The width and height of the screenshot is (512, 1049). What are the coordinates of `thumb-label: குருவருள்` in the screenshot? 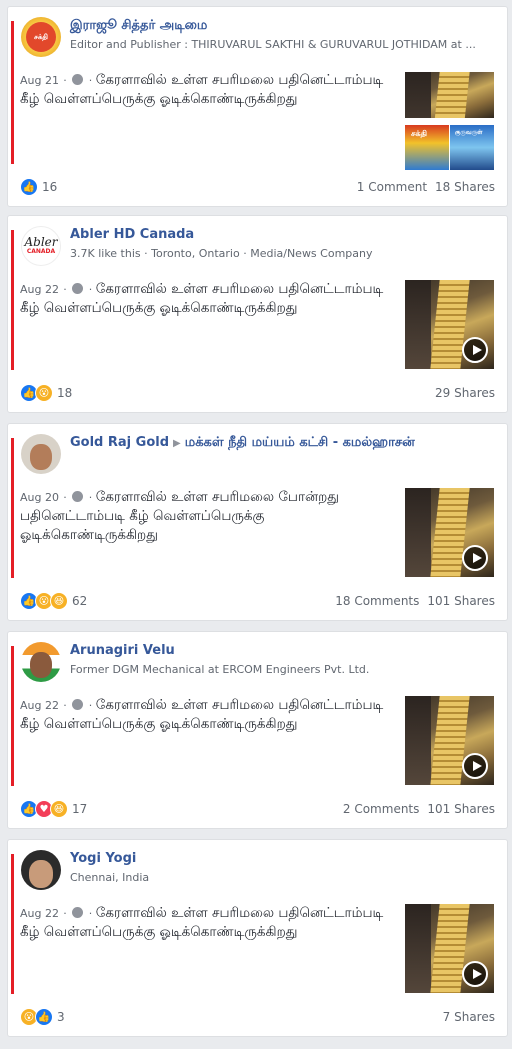 It's located at (469, 132).